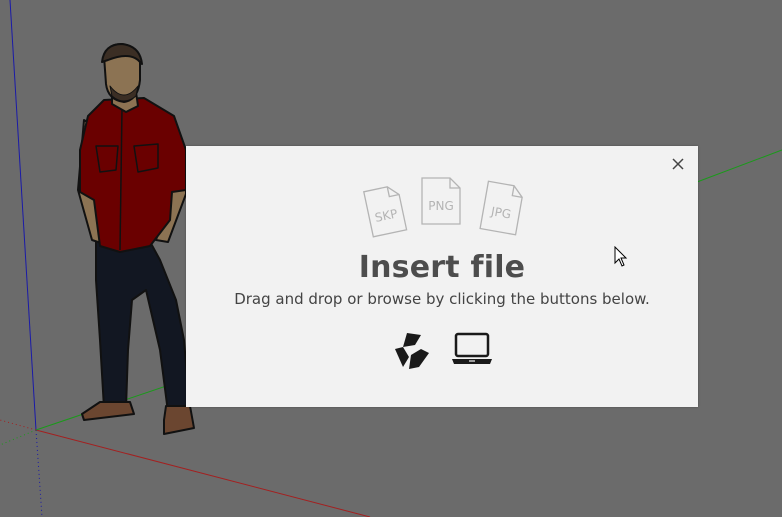  What do you see at coordinates (501, 208) in the screenshot?
I see `jpg-file-icon: JPG` at bounding box center [501, 208].